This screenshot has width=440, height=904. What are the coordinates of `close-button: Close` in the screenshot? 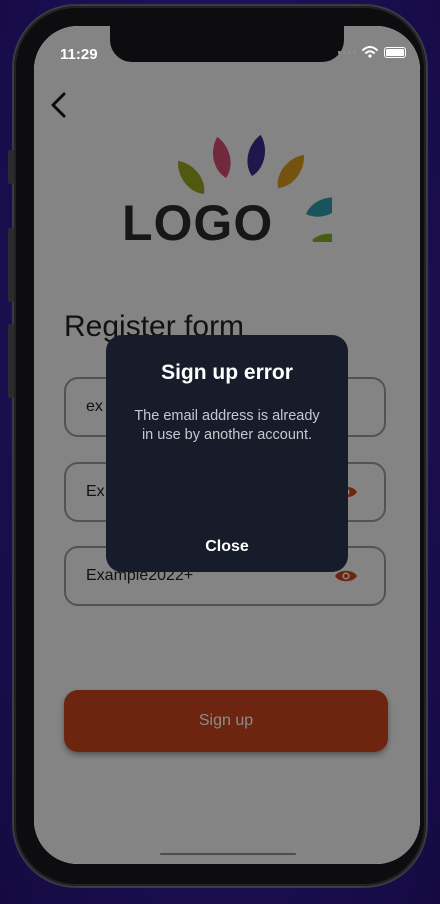 It's located at (227, 547).